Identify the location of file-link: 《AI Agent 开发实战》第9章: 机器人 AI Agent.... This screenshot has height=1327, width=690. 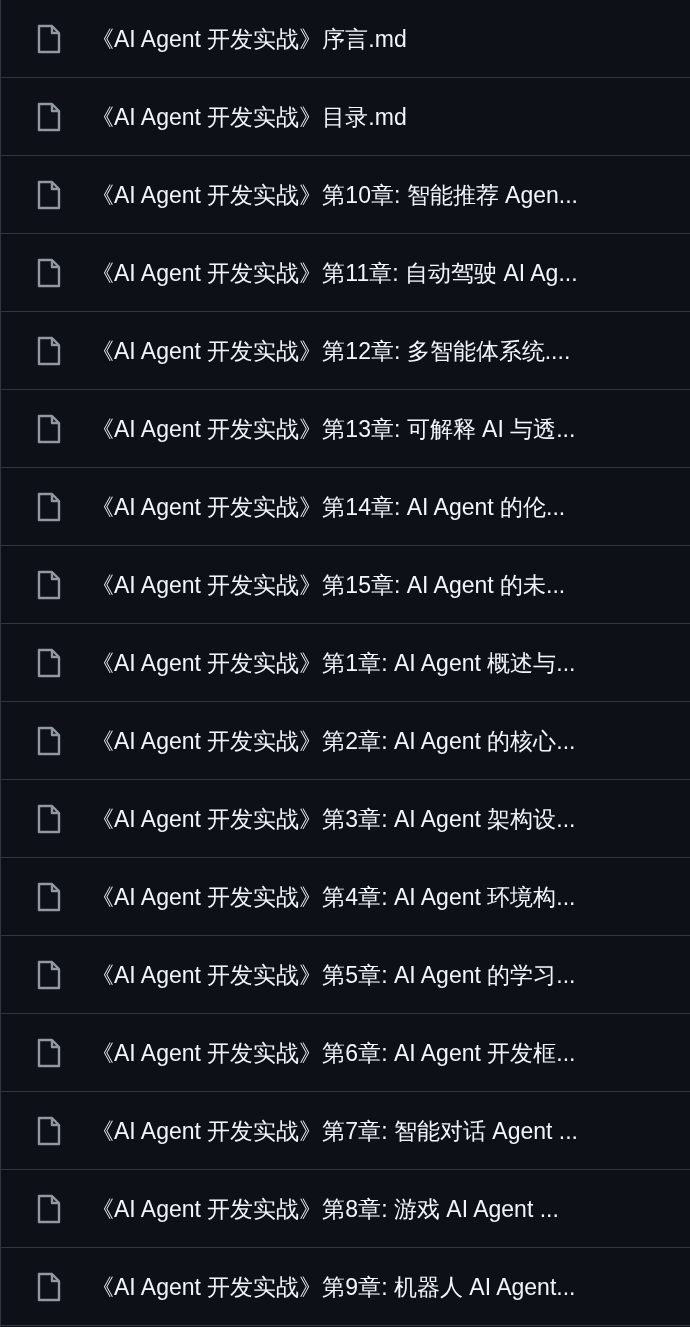
(333, 1286).